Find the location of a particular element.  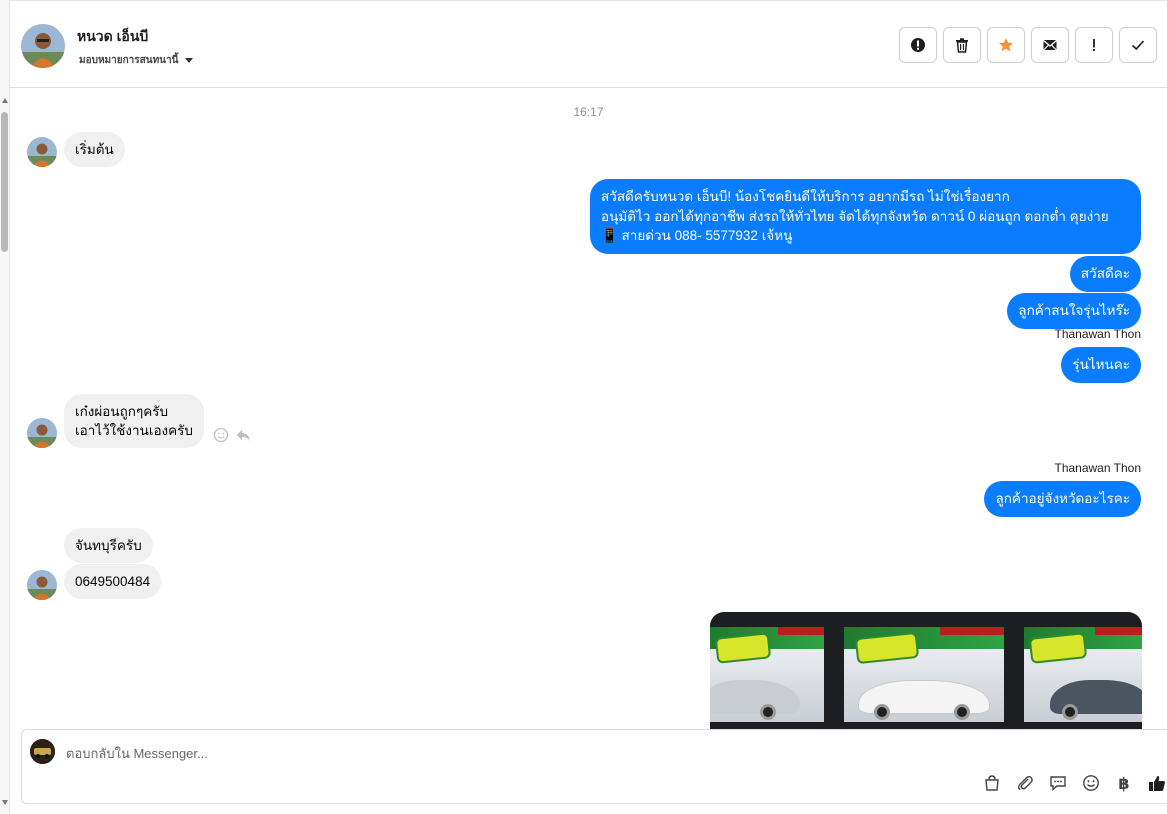

star-button is located at coordinates (1006, 45).